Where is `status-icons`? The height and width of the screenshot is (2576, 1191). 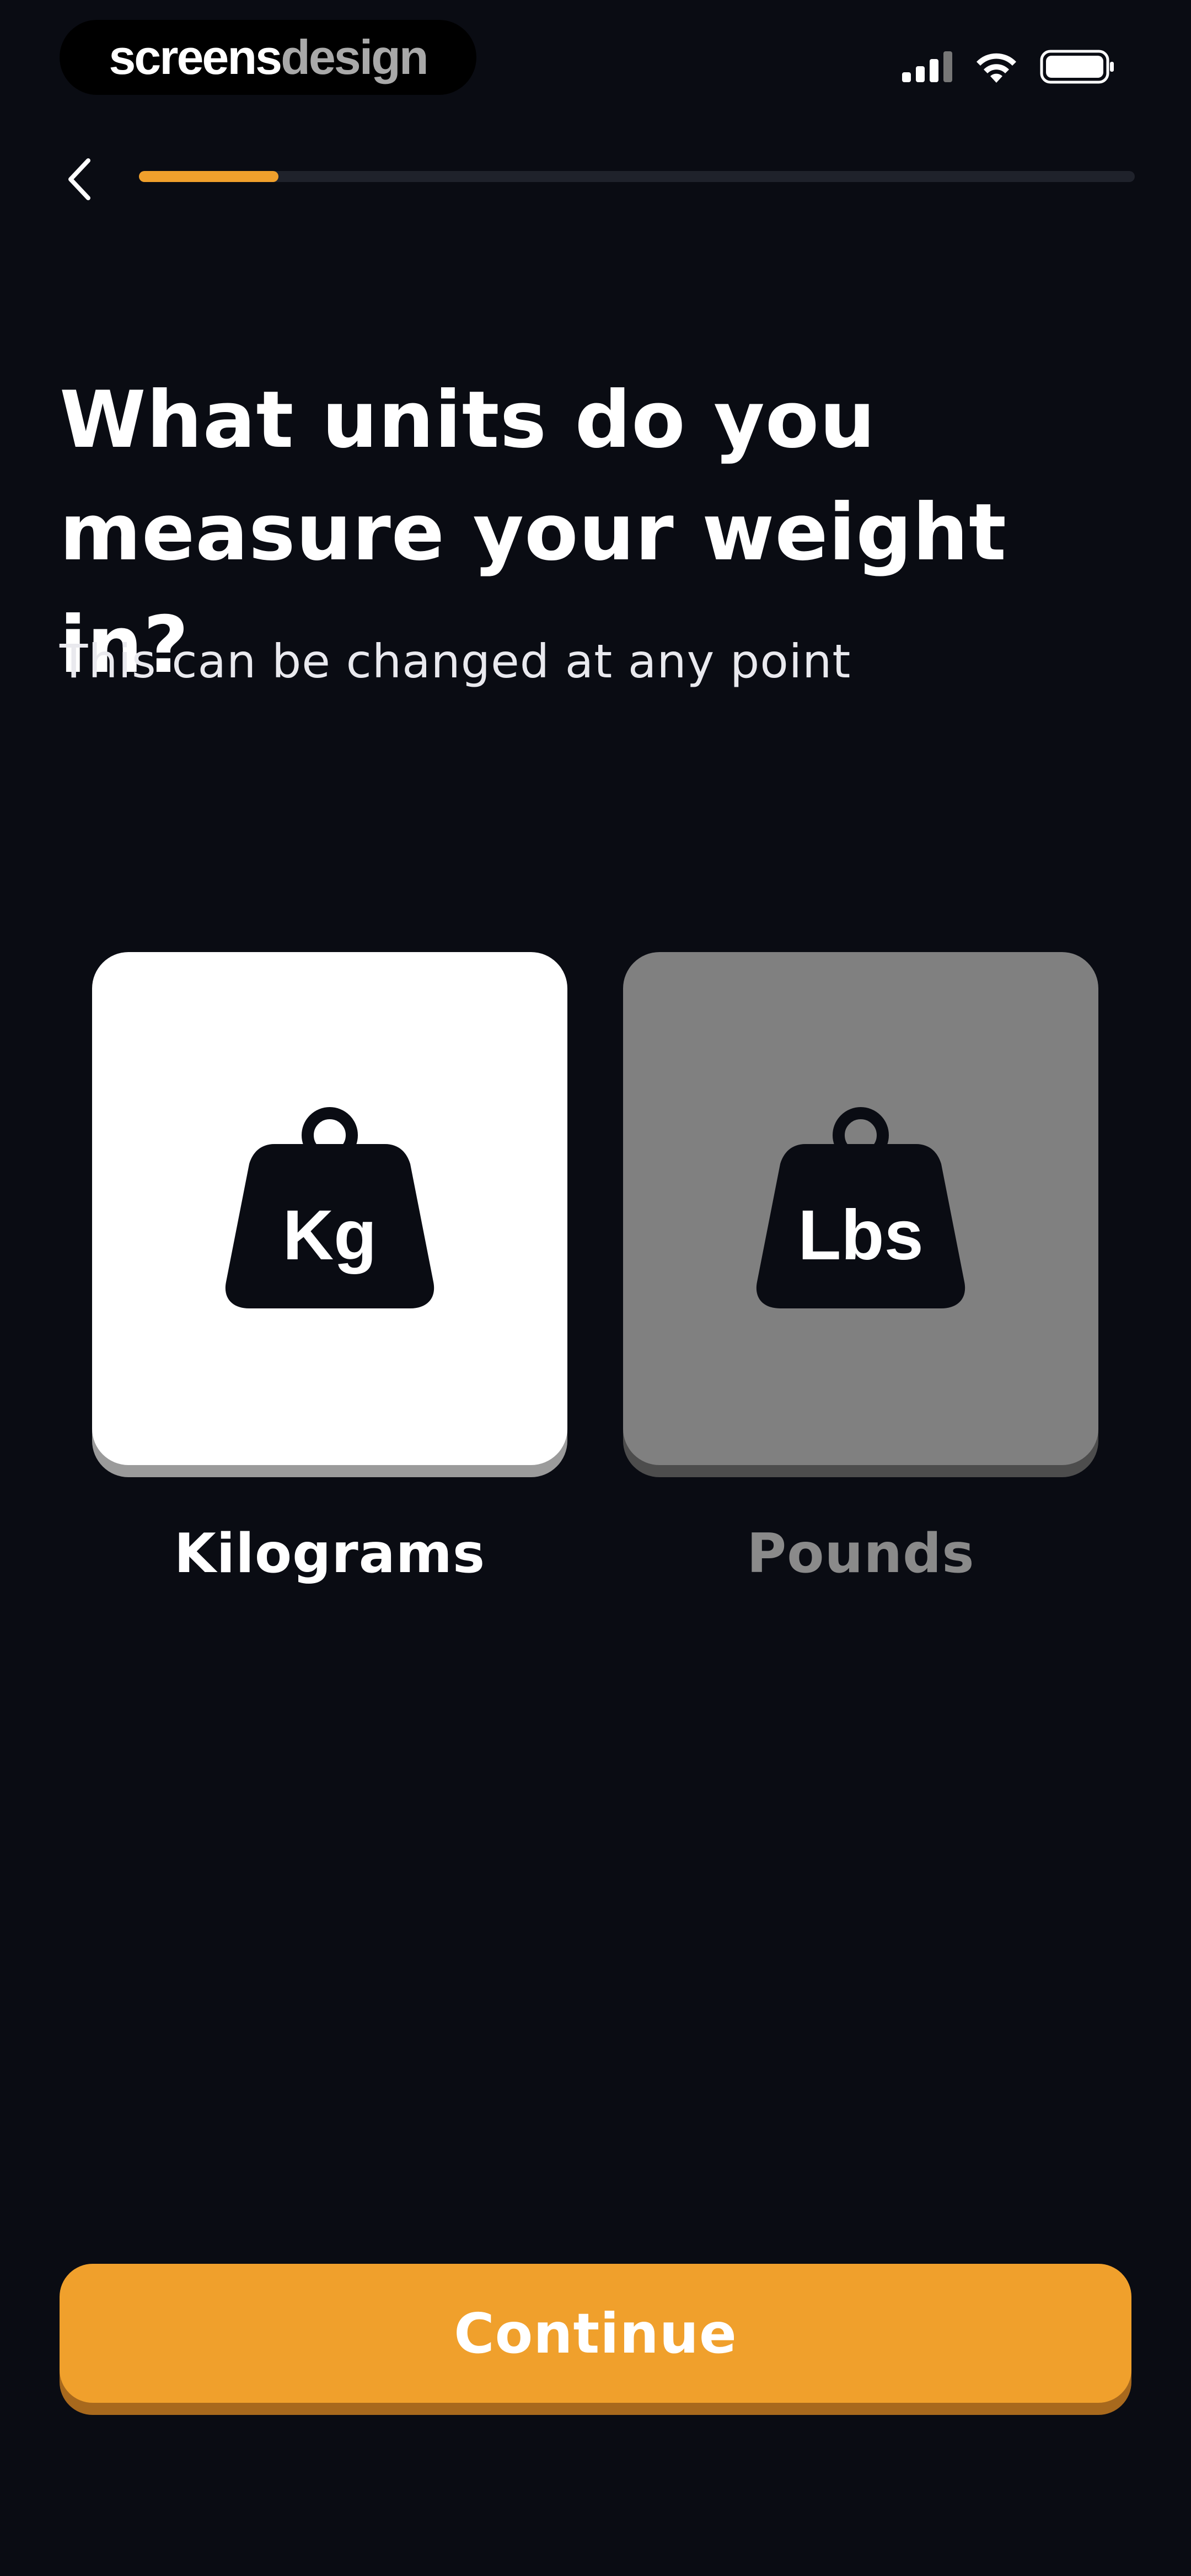
status-icons is located at coordinates (1008, 67).